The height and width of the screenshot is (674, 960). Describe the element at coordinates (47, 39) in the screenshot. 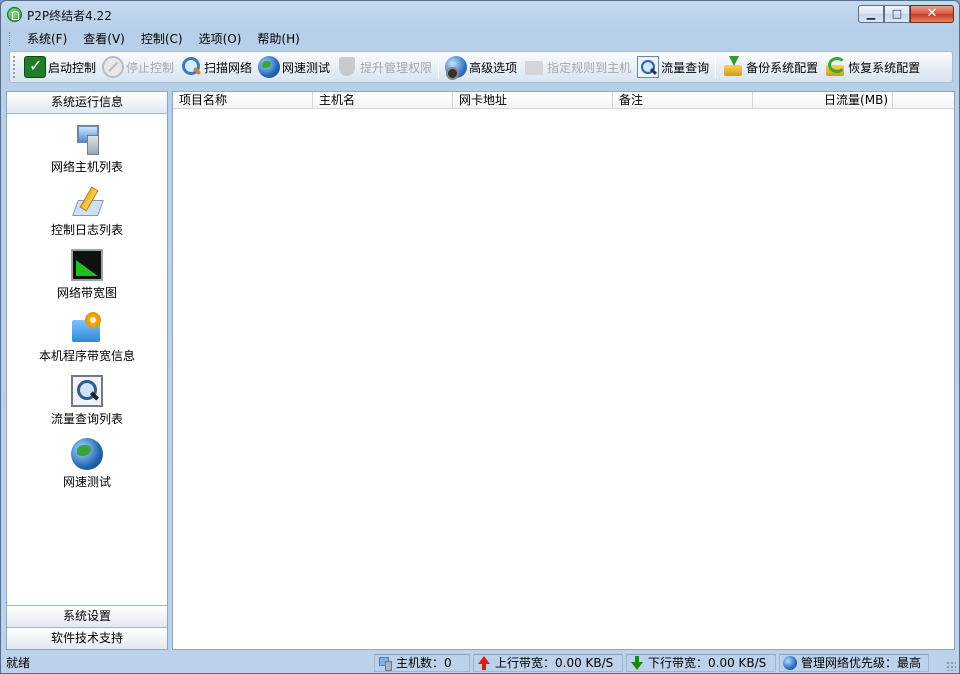

I see `menu-system: 系统(F)` at that location.